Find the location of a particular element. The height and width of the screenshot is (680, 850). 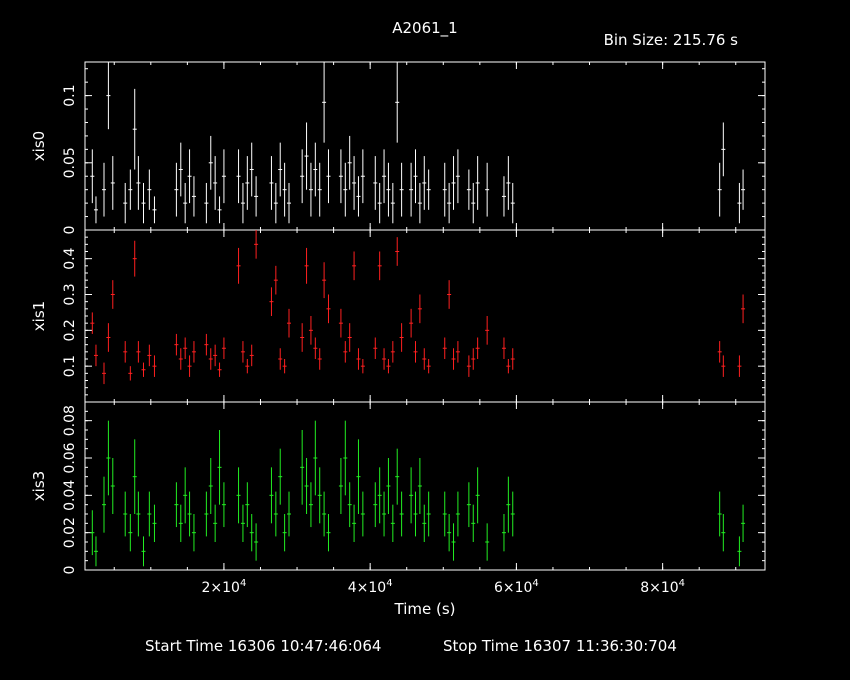

y-axis-label-xis1: xis1 is located at coordinates (39, 316).